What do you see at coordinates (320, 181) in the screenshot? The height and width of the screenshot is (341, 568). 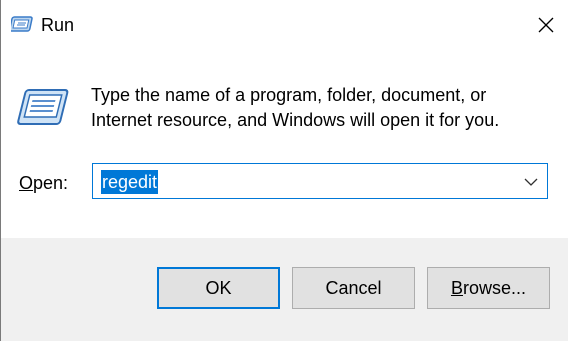 I see `open-combobox: regedit` at bounding box center [320, 181].